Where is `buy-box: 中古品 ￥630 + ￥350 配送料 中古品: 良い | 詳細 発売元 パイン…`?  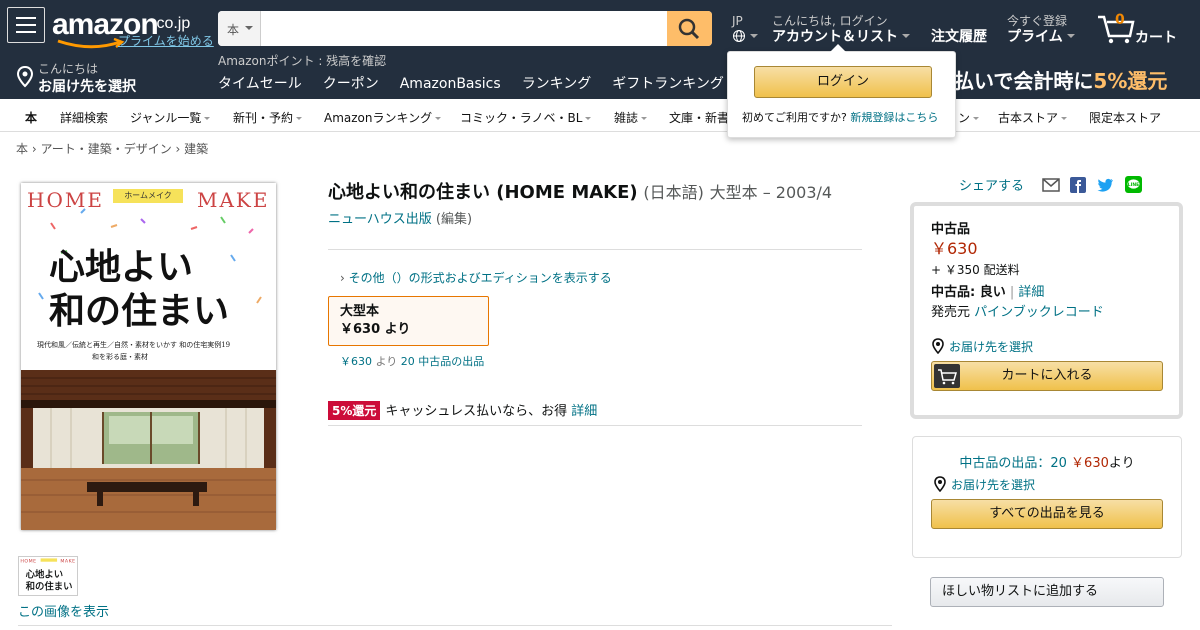 buy-box: 中古品 ￥630 + ￥350 配送料 中古品: 良い | 詳細 発売元 パイン… is located at coordinates (1046, 310).